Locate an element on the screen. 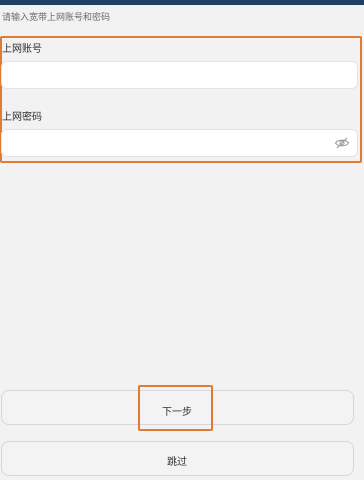 This screenshot has height=480, width=364. password-input is located at coordinates (179, 143).